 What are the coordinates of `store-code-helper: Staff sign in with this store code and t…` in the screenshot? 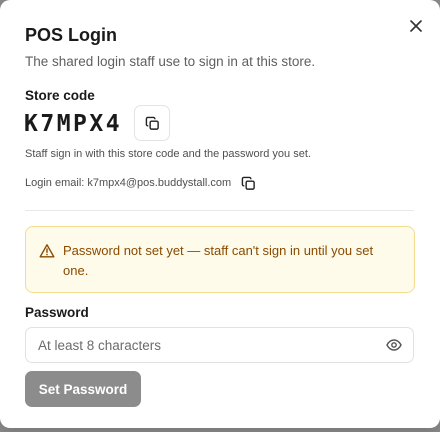 It's located at (168, 154).